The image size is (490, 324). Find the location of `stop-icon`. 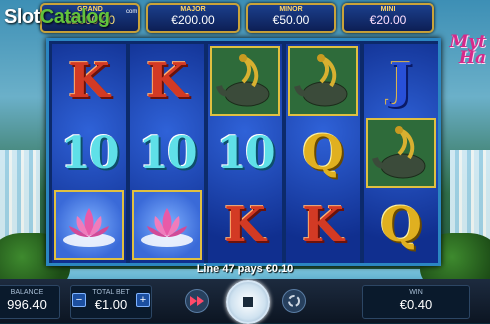

stop-icon is located at coordinates (248, 302).